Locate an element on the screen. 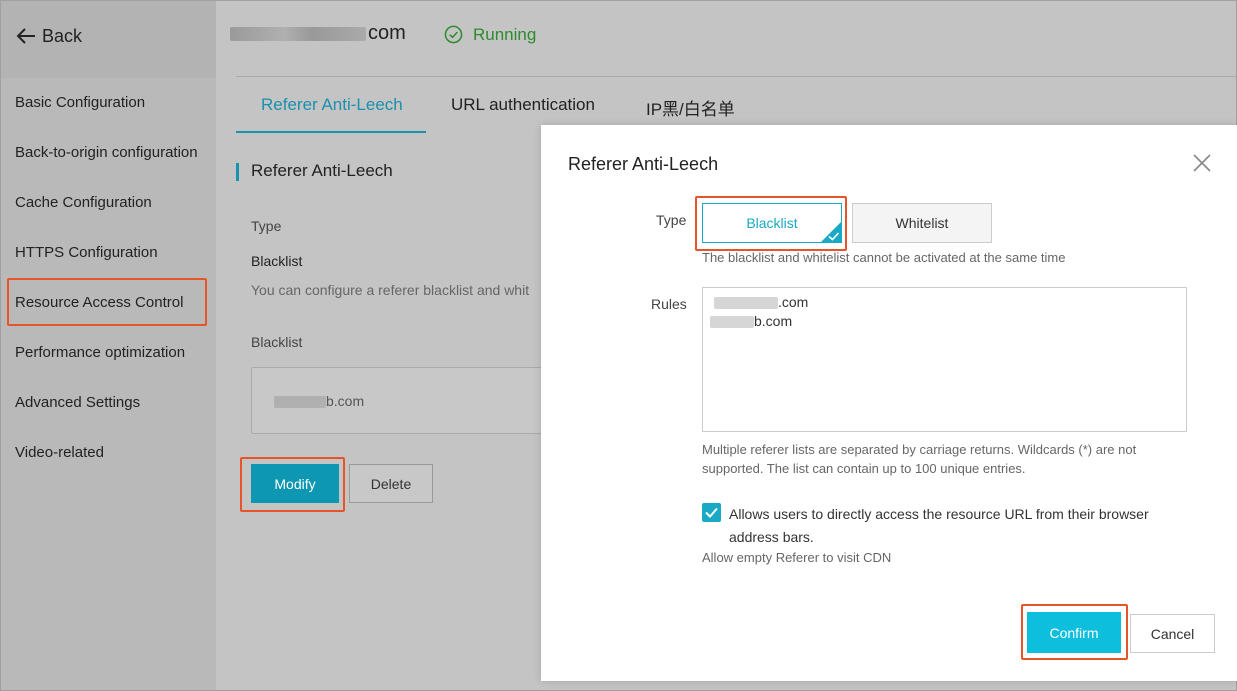 The height and width of the screenshot is (691, 1237). section-title: Referer Anti-Leech is located at coordinates (322, 170).